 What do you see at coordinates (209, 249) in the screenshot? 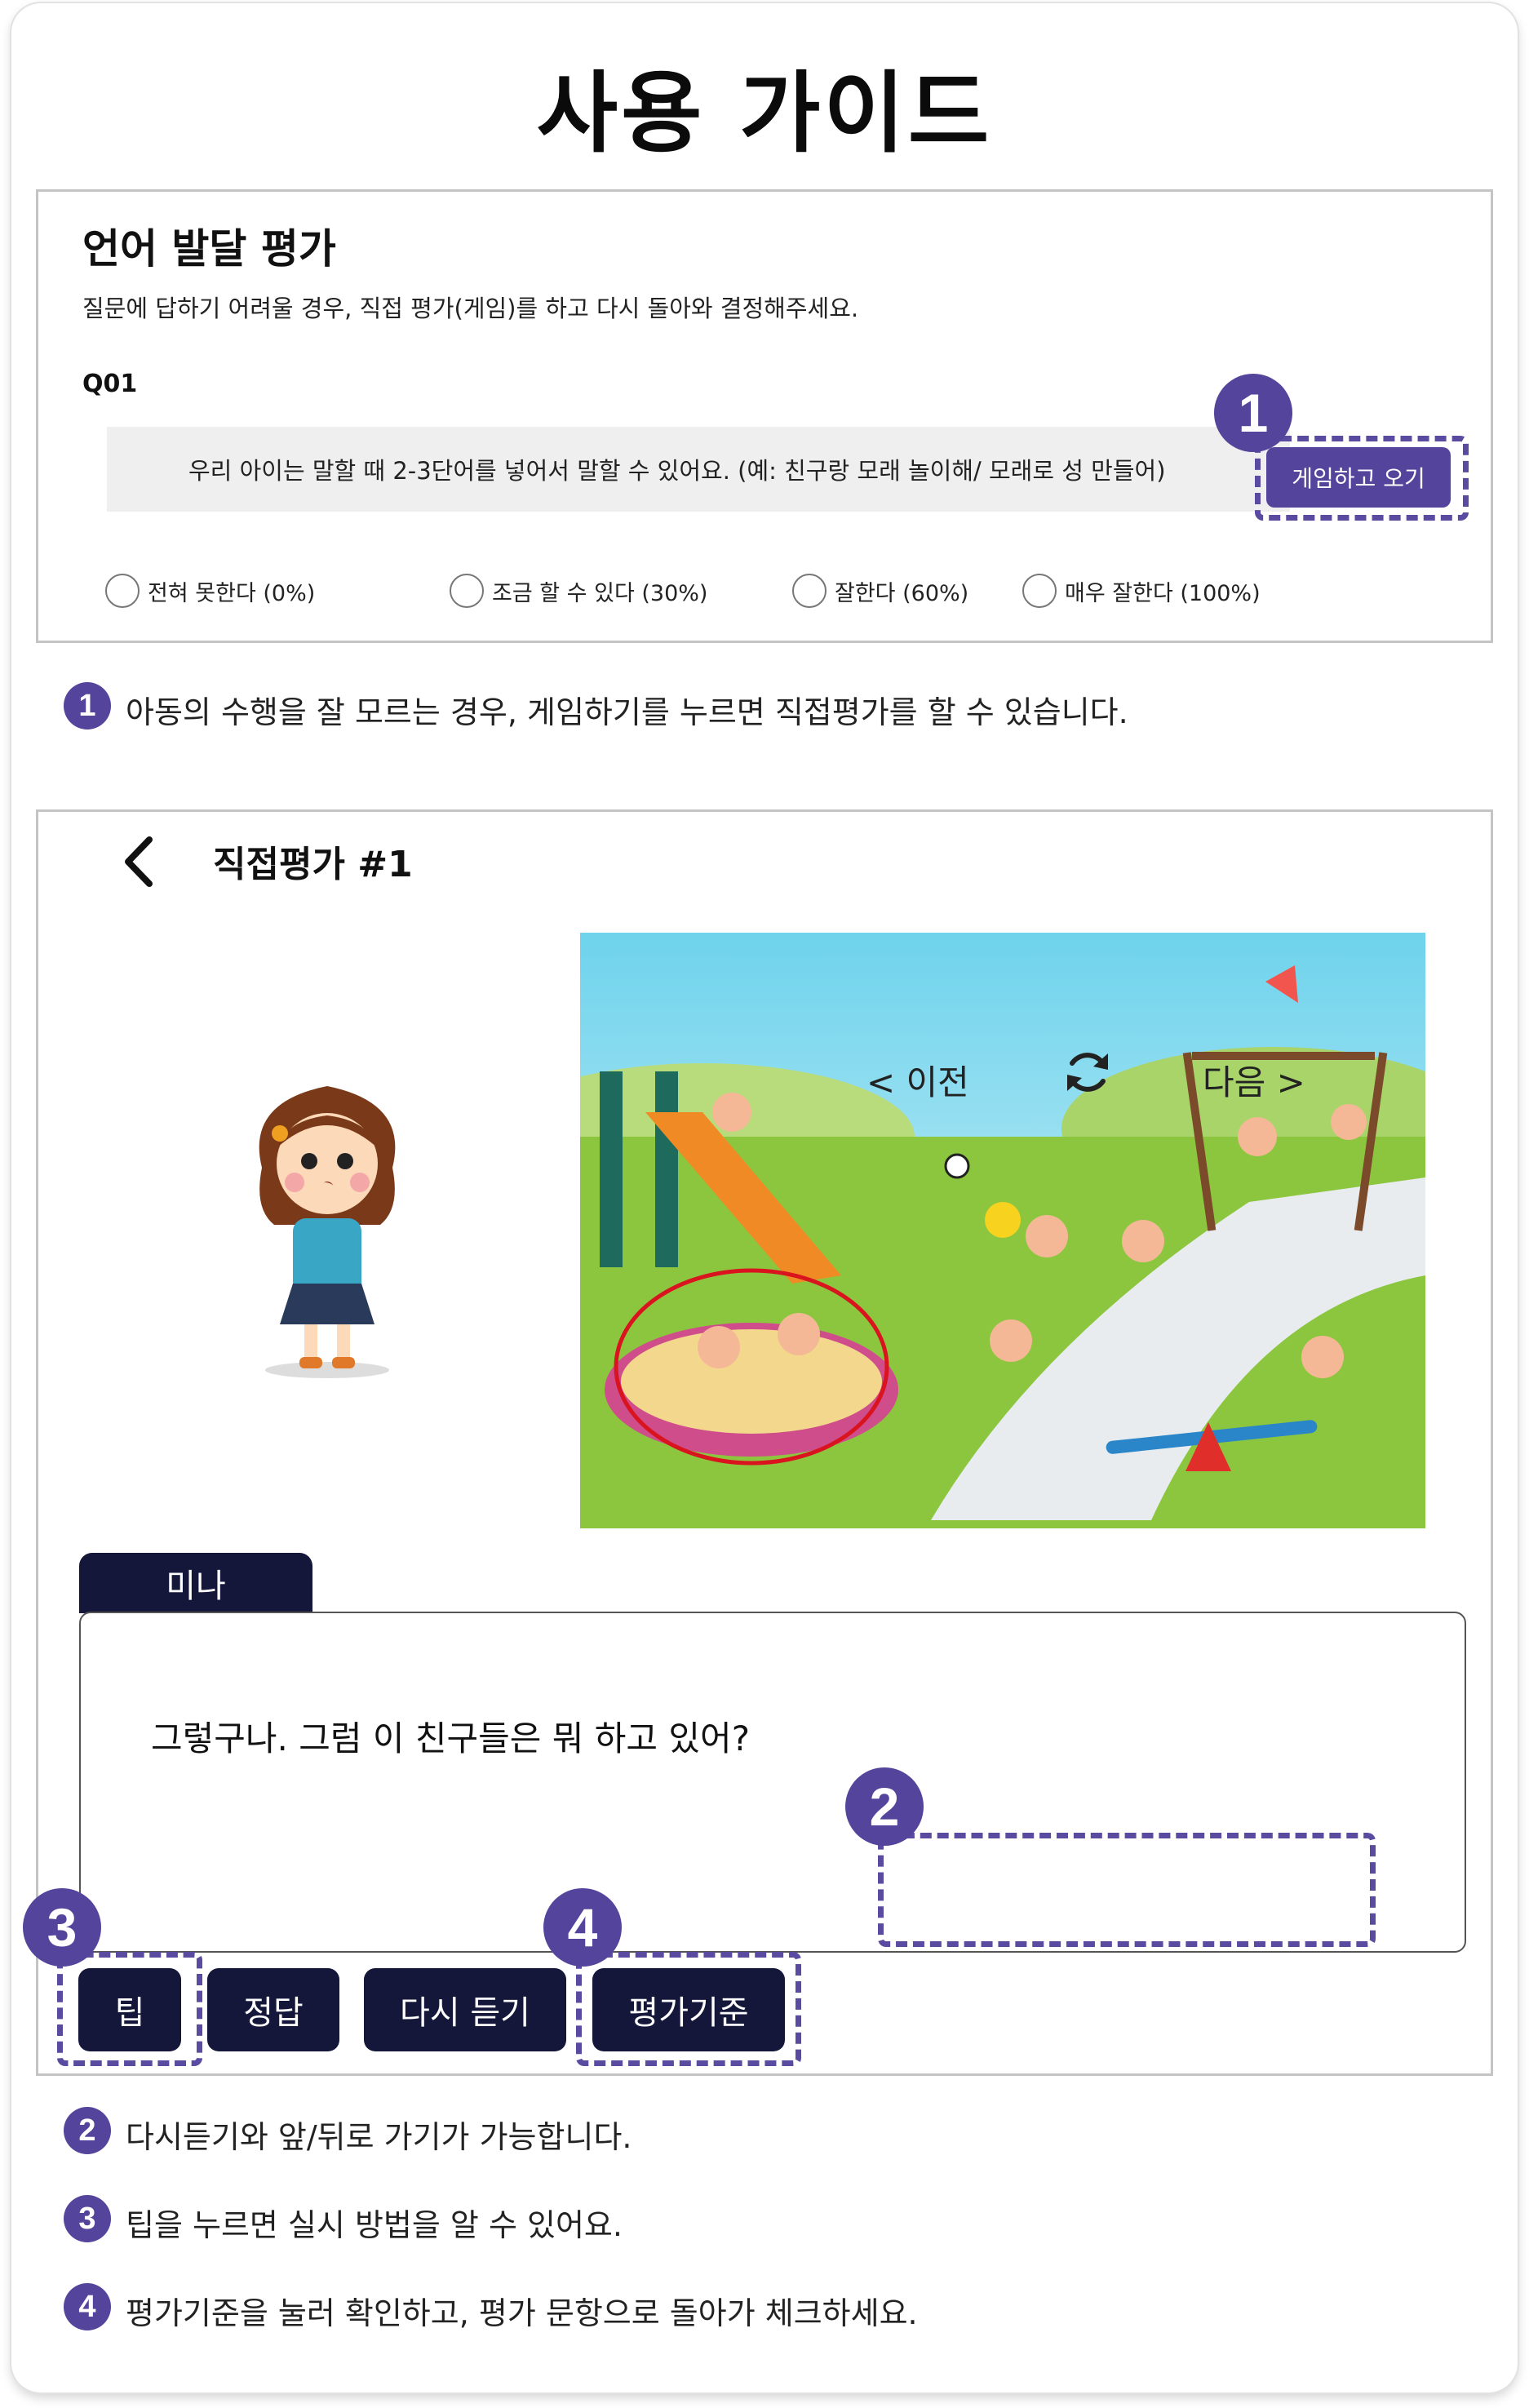
I see `section-title: 언어 발달 평가` at bounding box center [209, 249].